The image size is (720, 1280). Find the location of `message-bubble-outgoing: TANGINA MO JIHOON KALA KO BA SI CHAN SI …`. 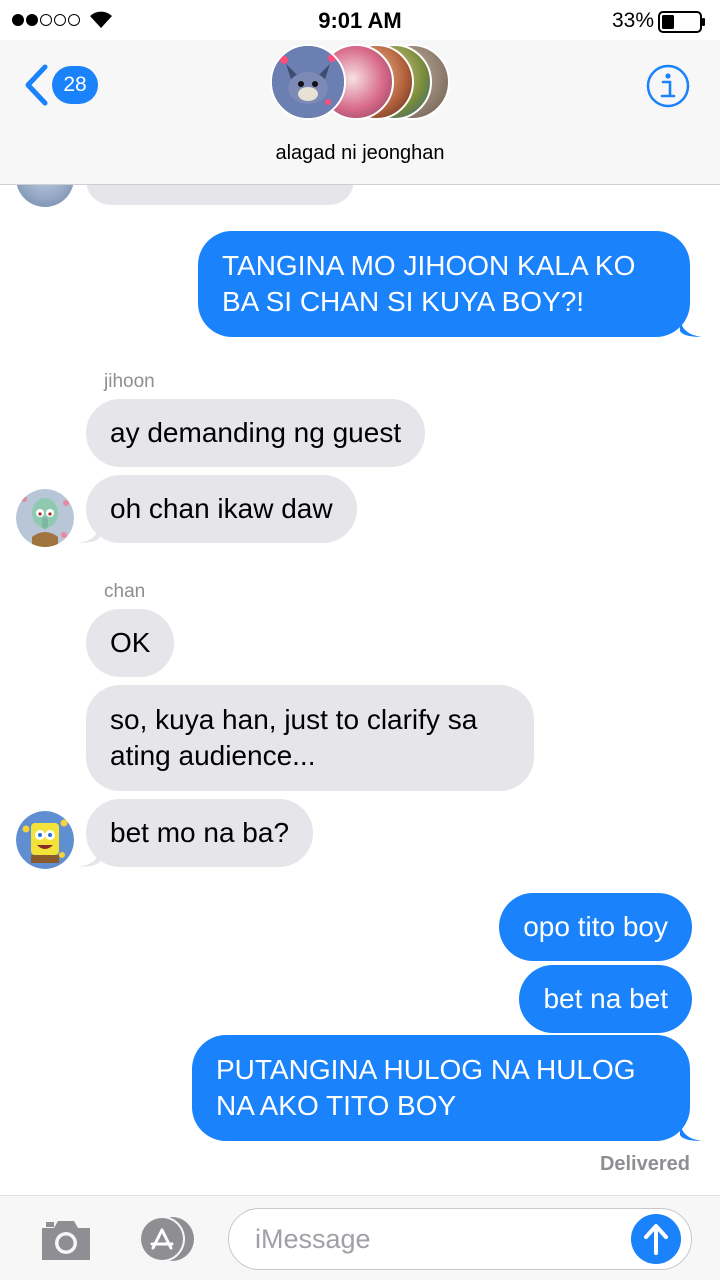

message-bubble-outgoing: TANGINA MO JIHOON KALA KO BA SI CHAN SI … is located at coordinates (444, 284).